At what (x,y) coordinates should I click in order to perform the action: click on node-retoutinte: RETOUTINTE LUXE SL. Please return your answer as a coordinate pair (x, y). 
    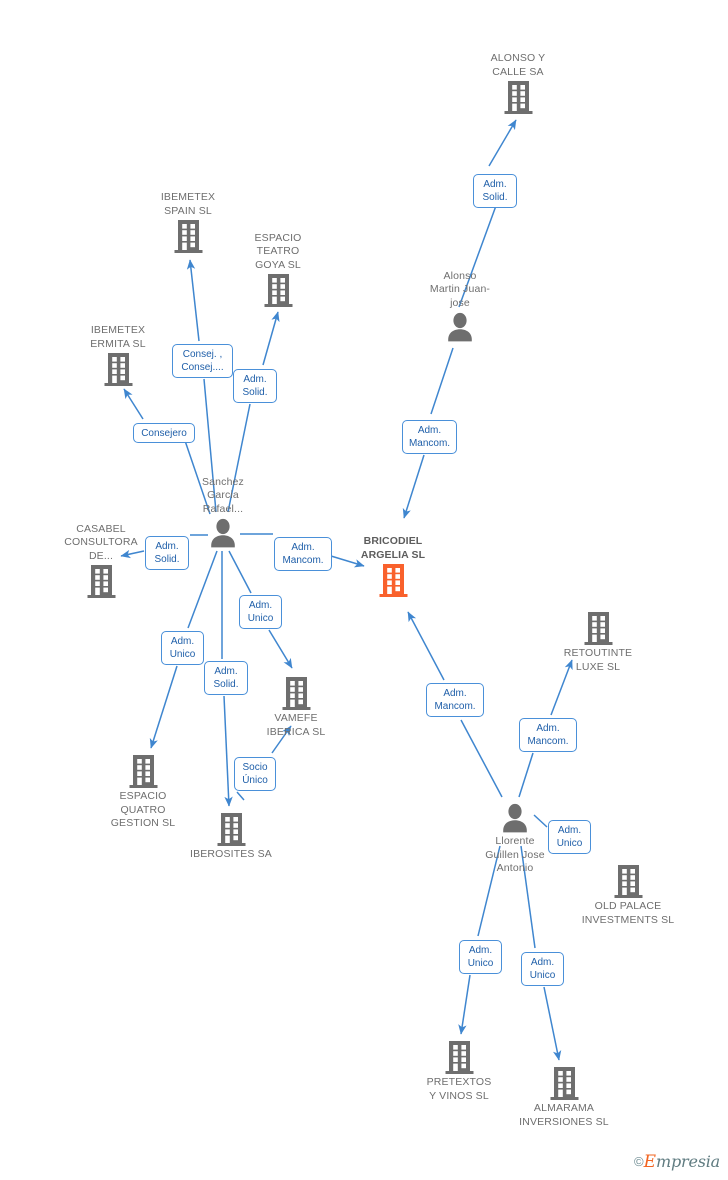
    Looking at the image, I should click on (598, 642).